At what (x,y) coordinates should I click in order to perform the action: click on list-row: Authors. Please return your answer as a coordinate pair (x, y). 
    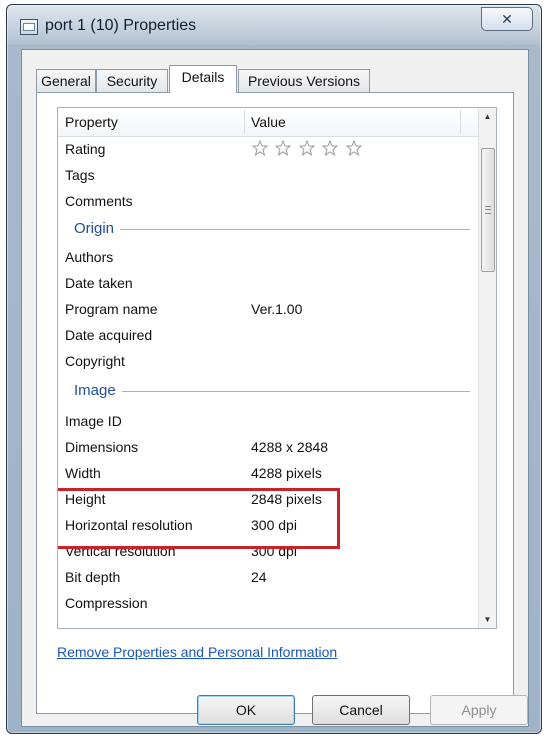
    Looking at the image, I should click on (268, 257).